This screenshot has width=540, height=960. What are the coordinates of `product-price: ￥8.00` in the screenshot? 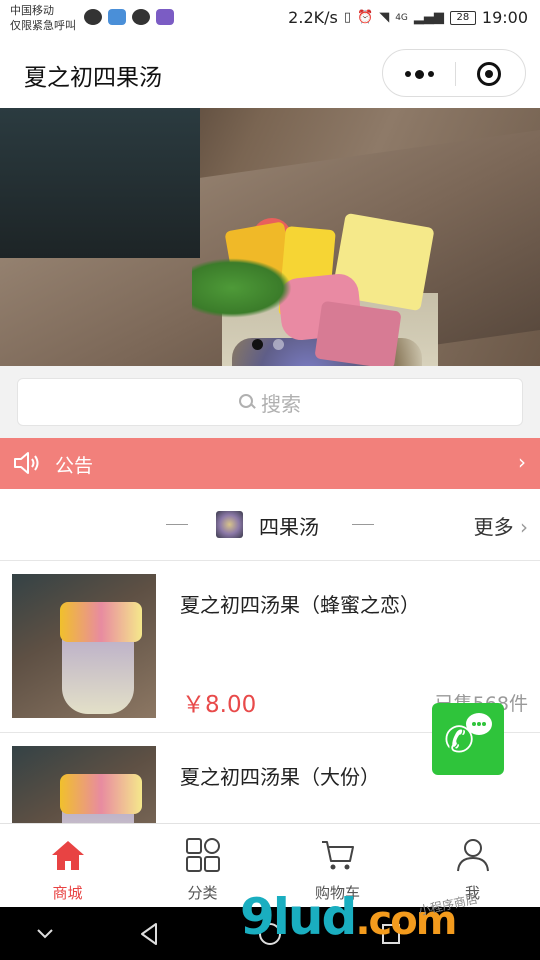 It's located at (219, 705).